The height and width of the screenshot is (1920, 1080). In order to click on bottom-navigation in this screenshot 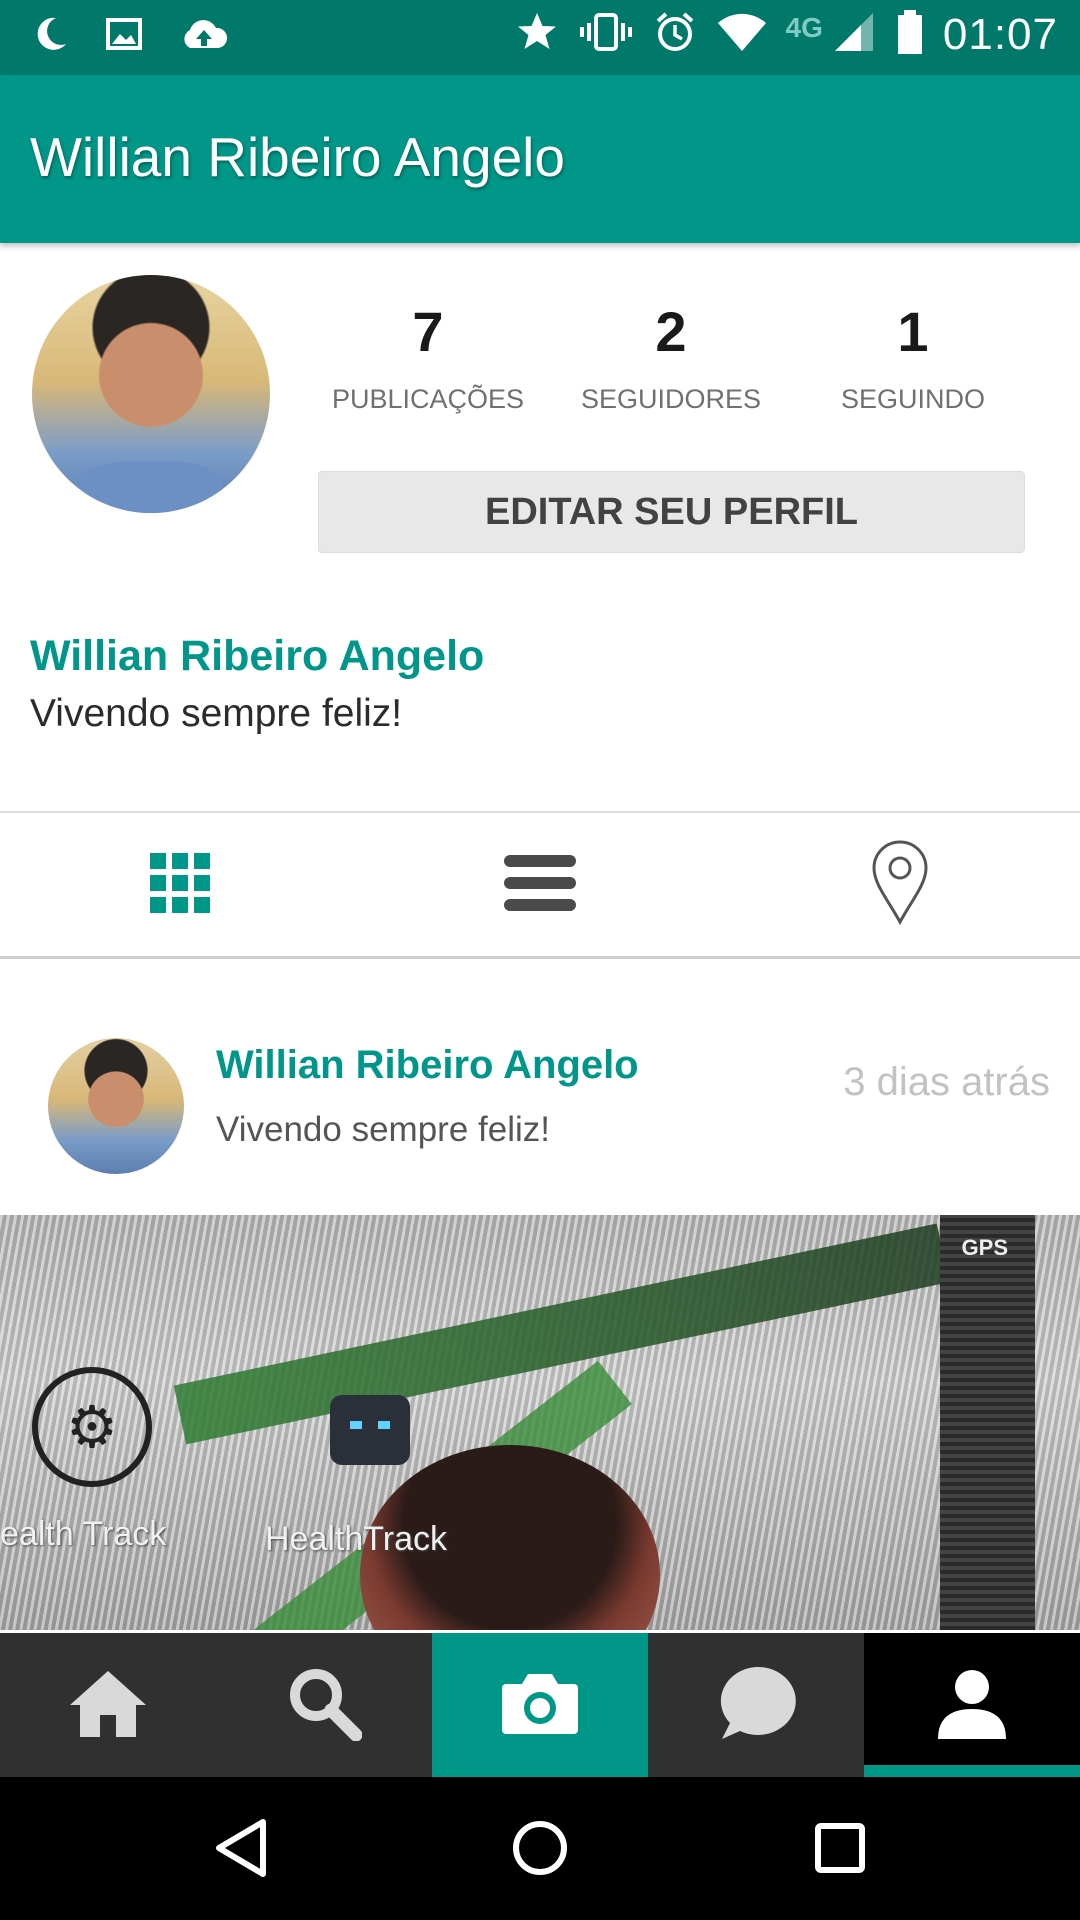, I will do `click(540, 1705)`.